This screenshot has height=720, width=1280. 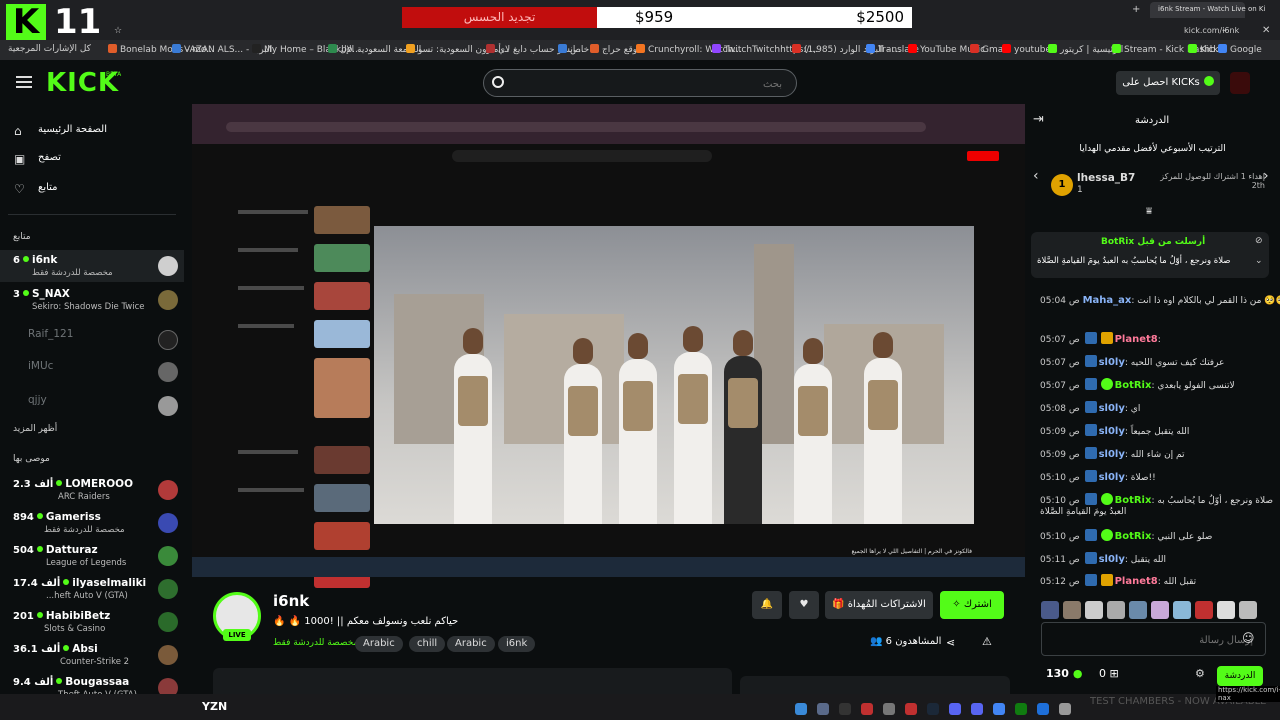 I want to click on settings-gear-icon: ⚙, so click(x=1200, y=673).